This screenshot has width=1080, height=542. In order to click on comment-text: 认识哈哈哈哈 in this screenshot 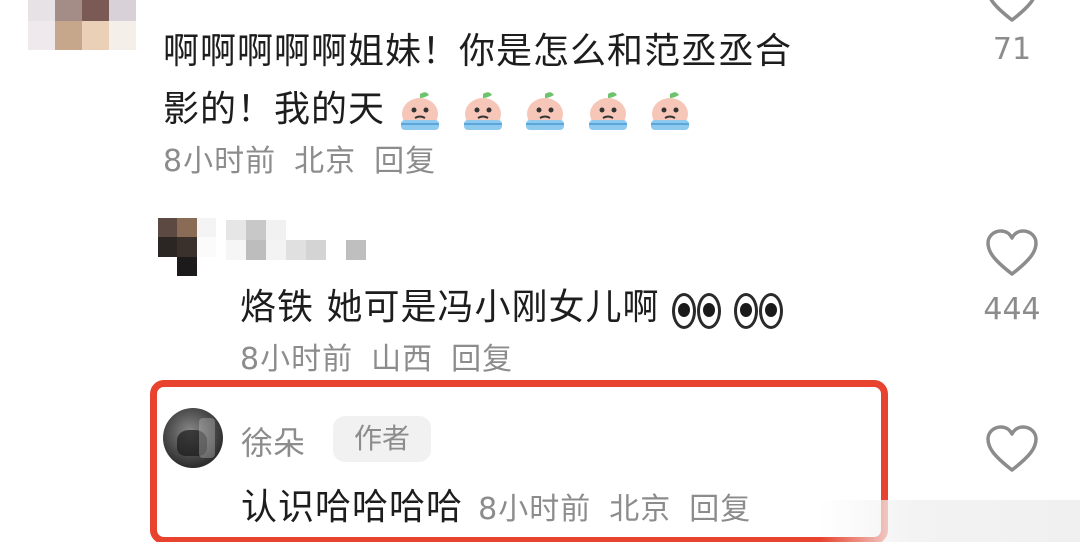, I will do `click(352, 507)`.